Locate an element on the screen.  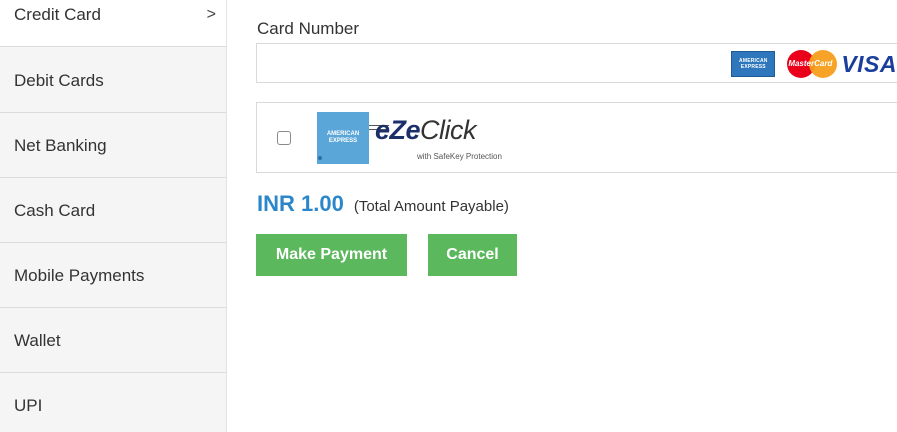
sidebar-item-label: Cash Card is located at coordinates (55, 210).